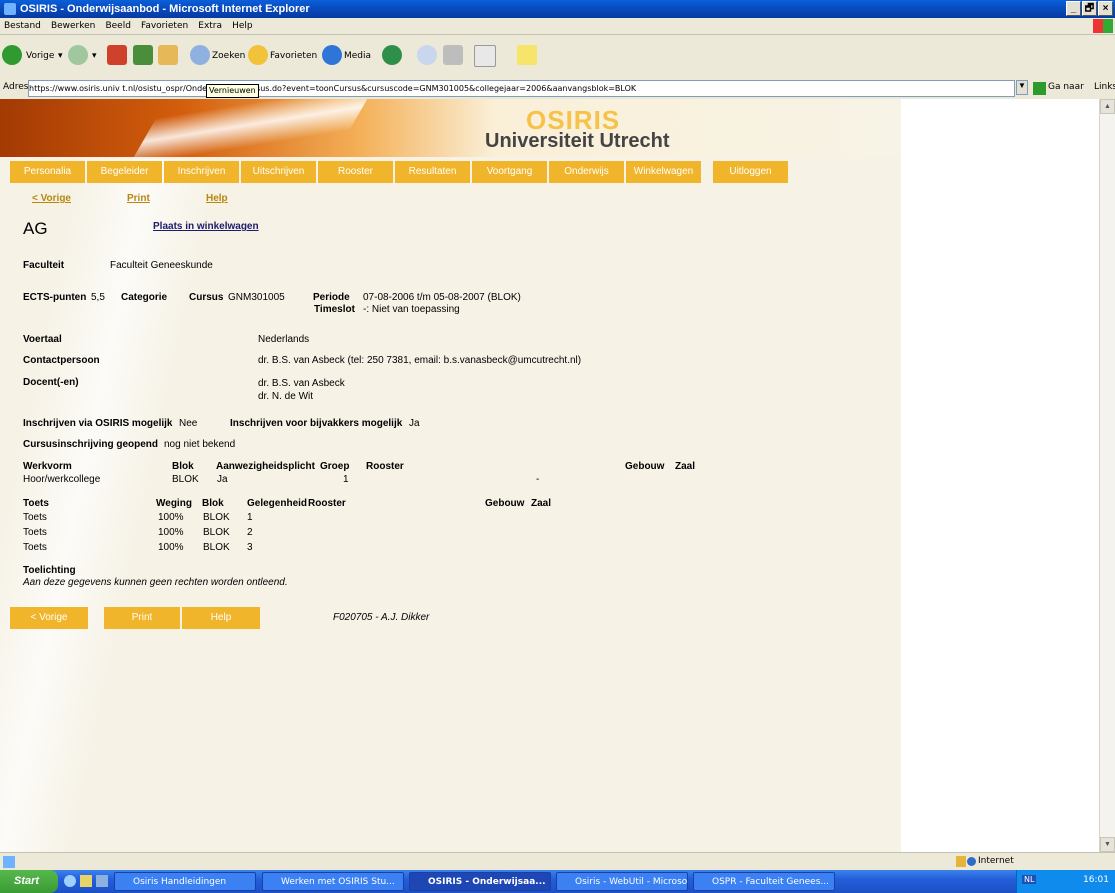 Image resolution: width=1115 pixels, height=893 pixels. I want to click on add-to-cart-link: Plaats in winkelwagen, so click(206, 226).